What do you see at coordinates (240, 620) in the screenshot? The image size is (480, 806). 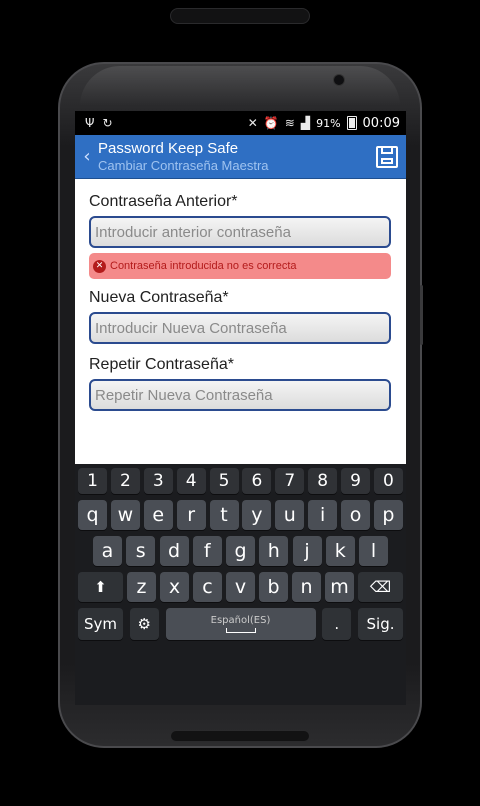 I see `space-language-label: Español(ES)` at bounding box center [240, 620].